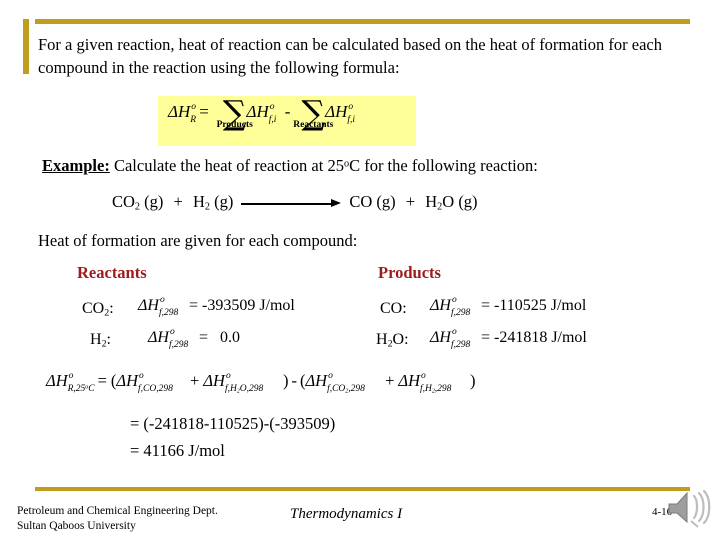 This screenshot has height=540, width=720. What do you see at coordinates (294, 380) in the screenshot?
I see `derivation-minus: -` at bounding box center [294, 380].